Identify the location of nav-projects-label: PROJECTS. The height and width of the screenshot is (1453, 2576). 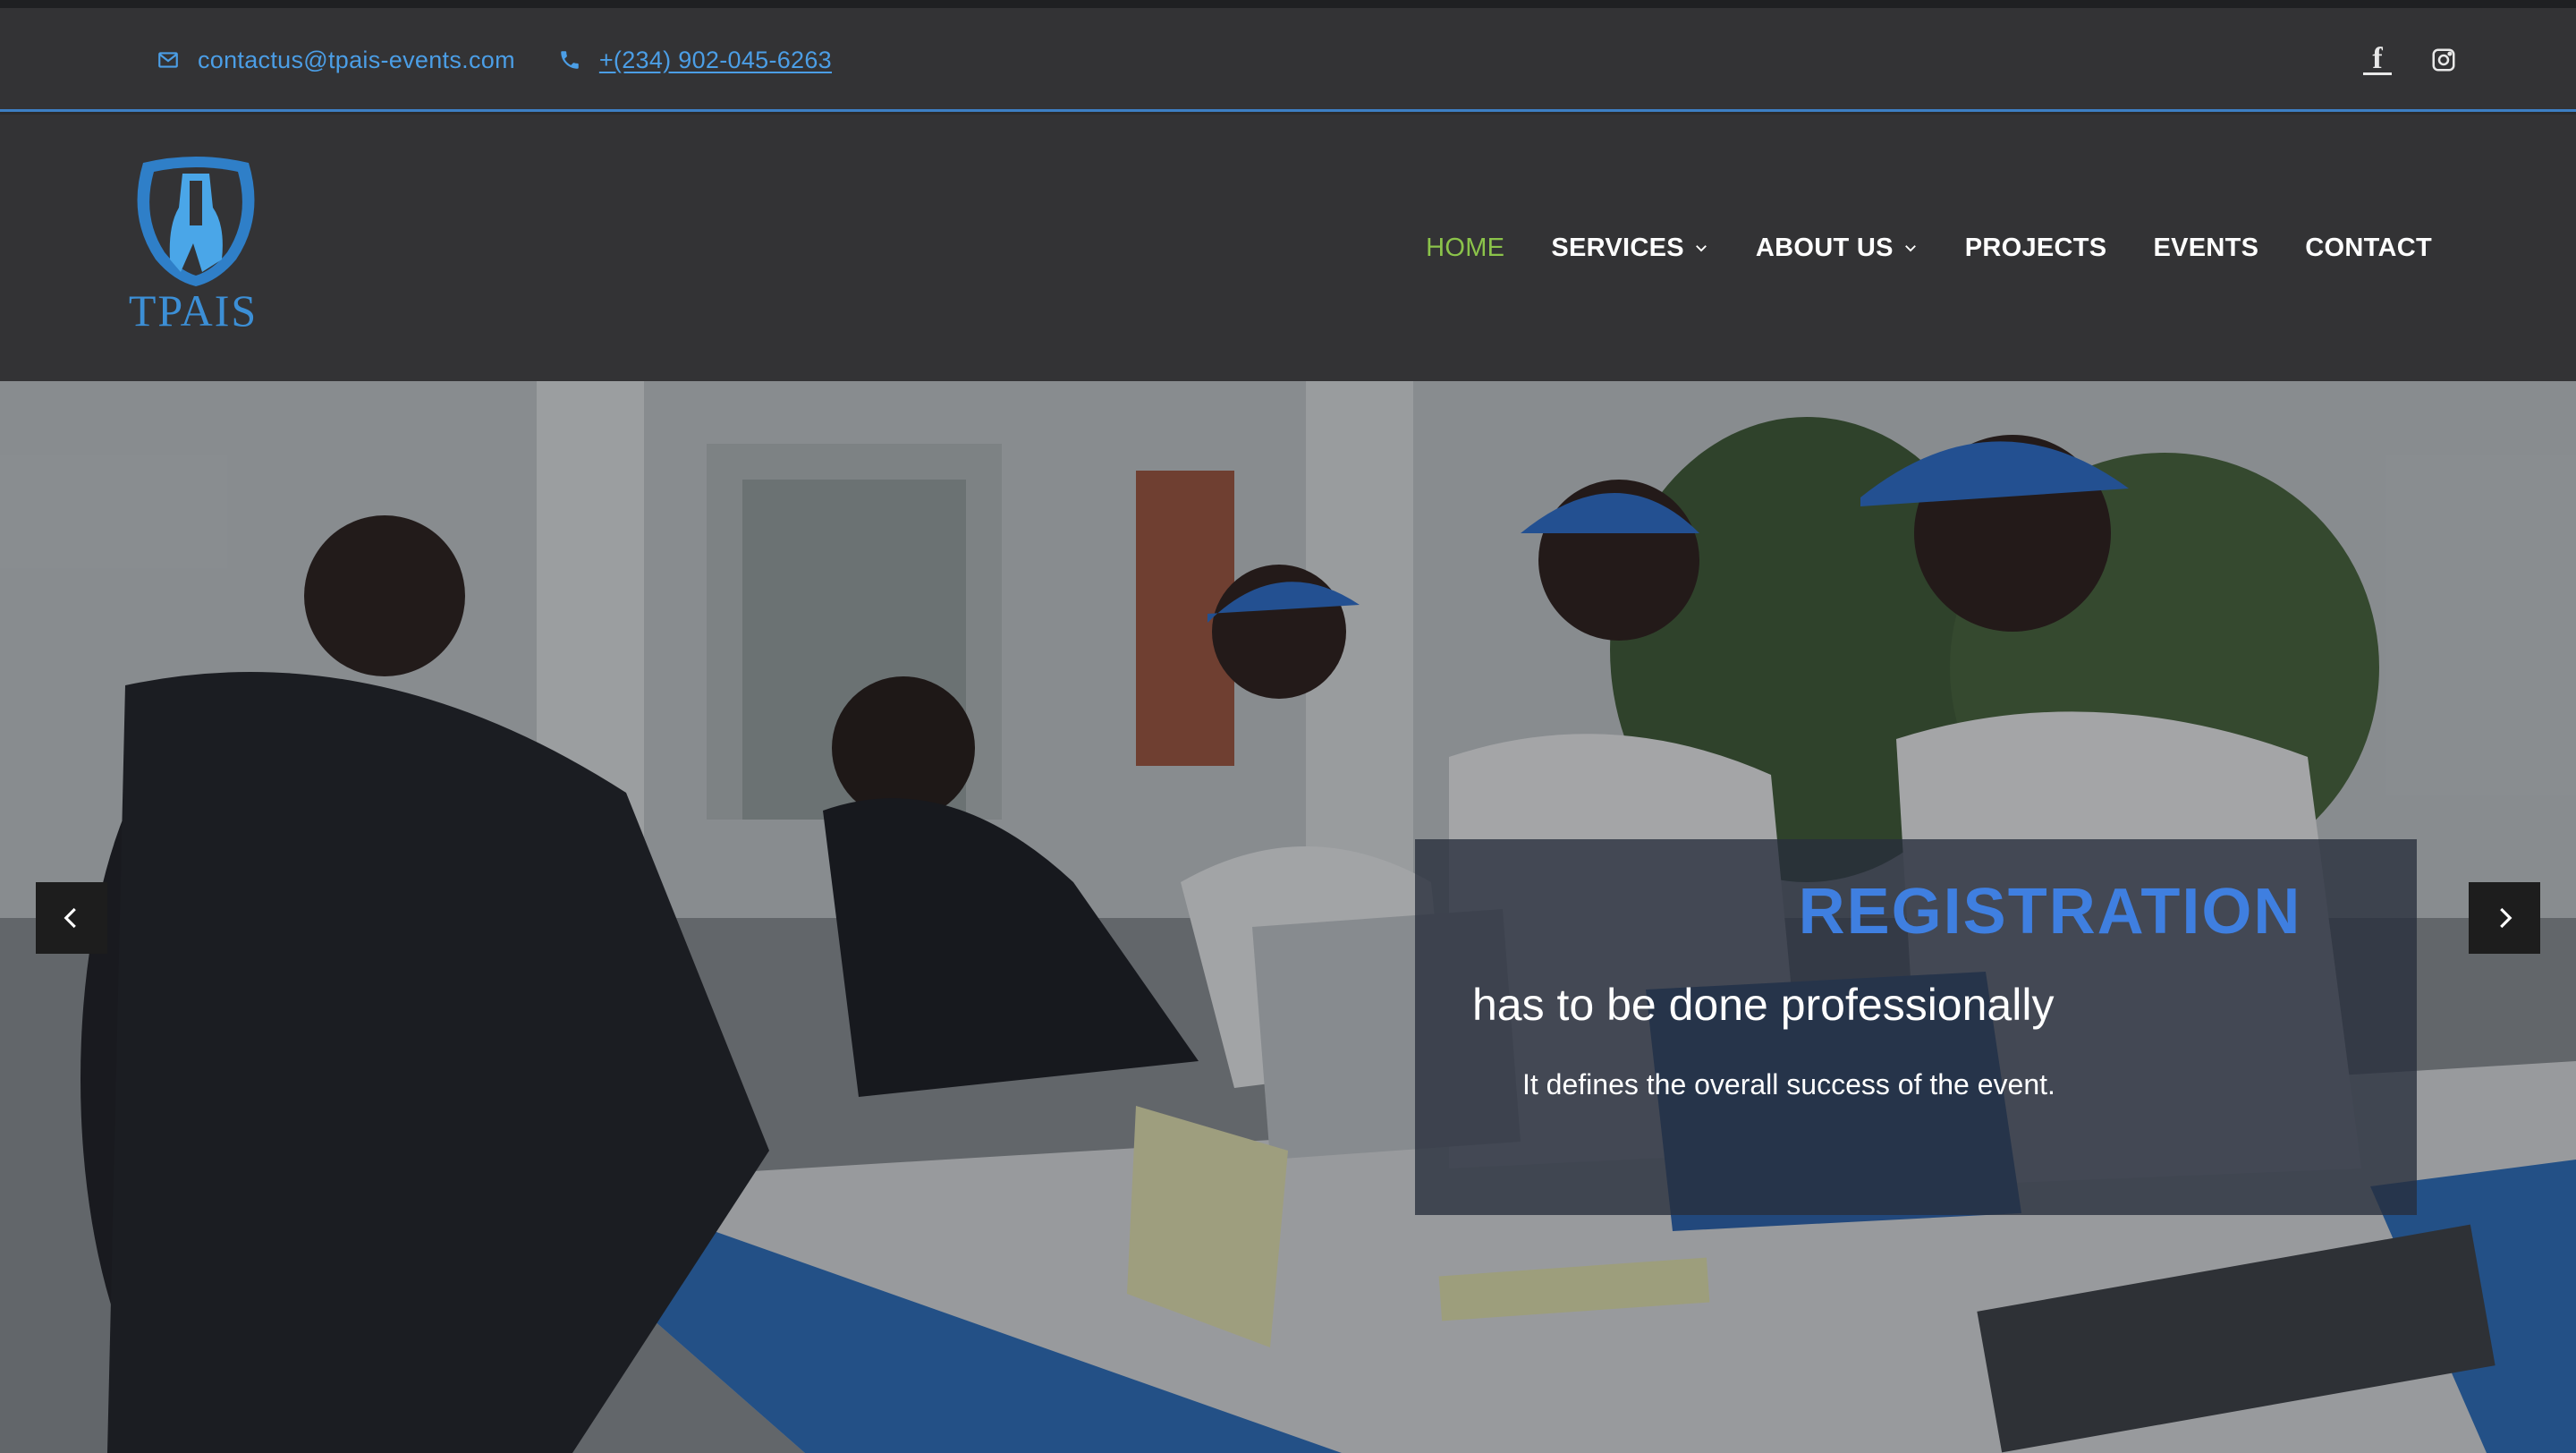
(2035, 247).